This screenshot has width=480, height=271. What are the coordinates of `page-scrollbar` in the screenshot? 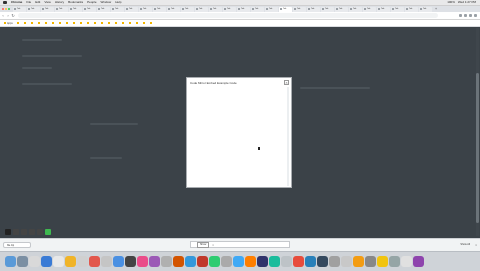 It's located at (477, 132).